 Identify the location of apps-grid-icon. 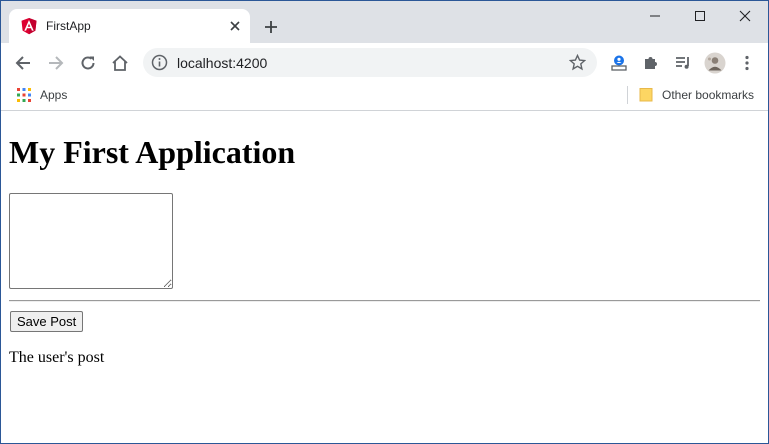
(24, 95).